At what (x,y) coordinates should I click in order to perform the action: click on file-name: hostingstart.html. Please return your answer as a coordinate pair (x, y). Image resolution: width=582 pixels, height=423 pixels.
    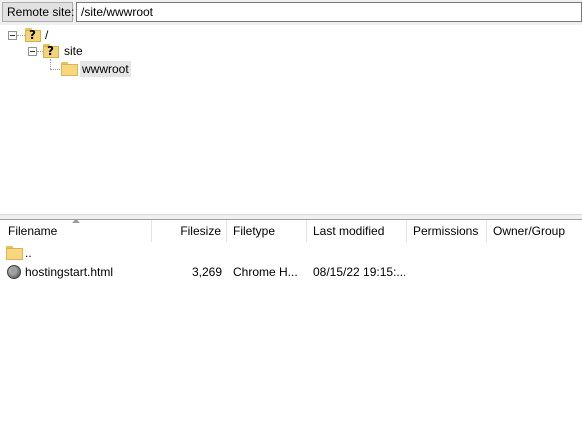
    Looking at the image, I should click on (69, 272).